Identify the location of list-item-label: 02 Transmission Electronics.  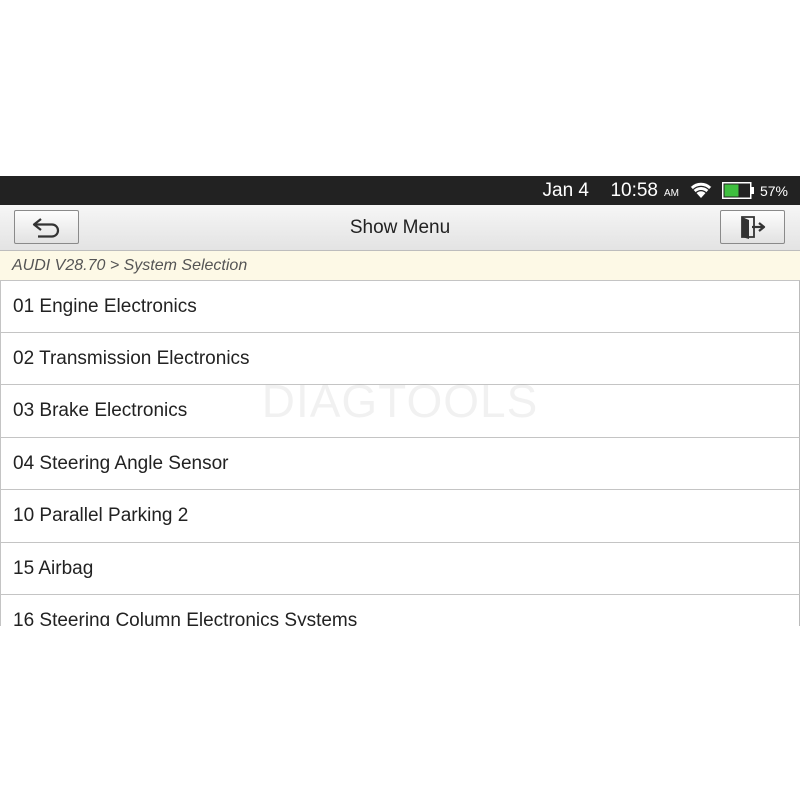
(131, 358).